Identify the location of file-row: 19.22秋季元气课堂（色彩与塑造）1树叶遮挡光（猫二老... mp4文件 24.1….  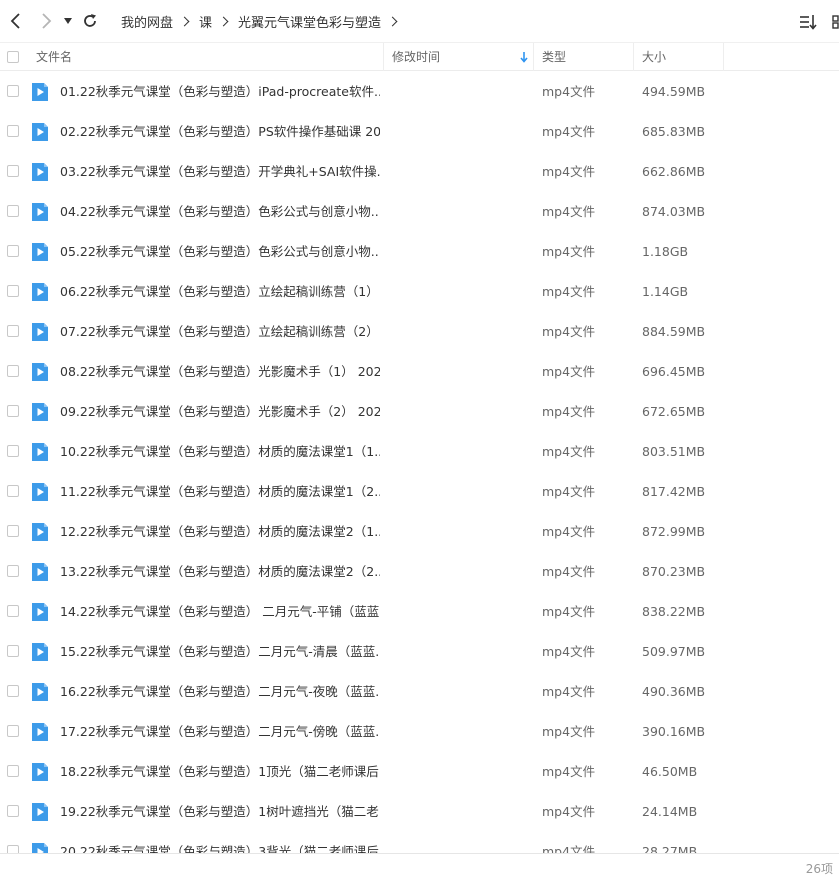
(419, 812).